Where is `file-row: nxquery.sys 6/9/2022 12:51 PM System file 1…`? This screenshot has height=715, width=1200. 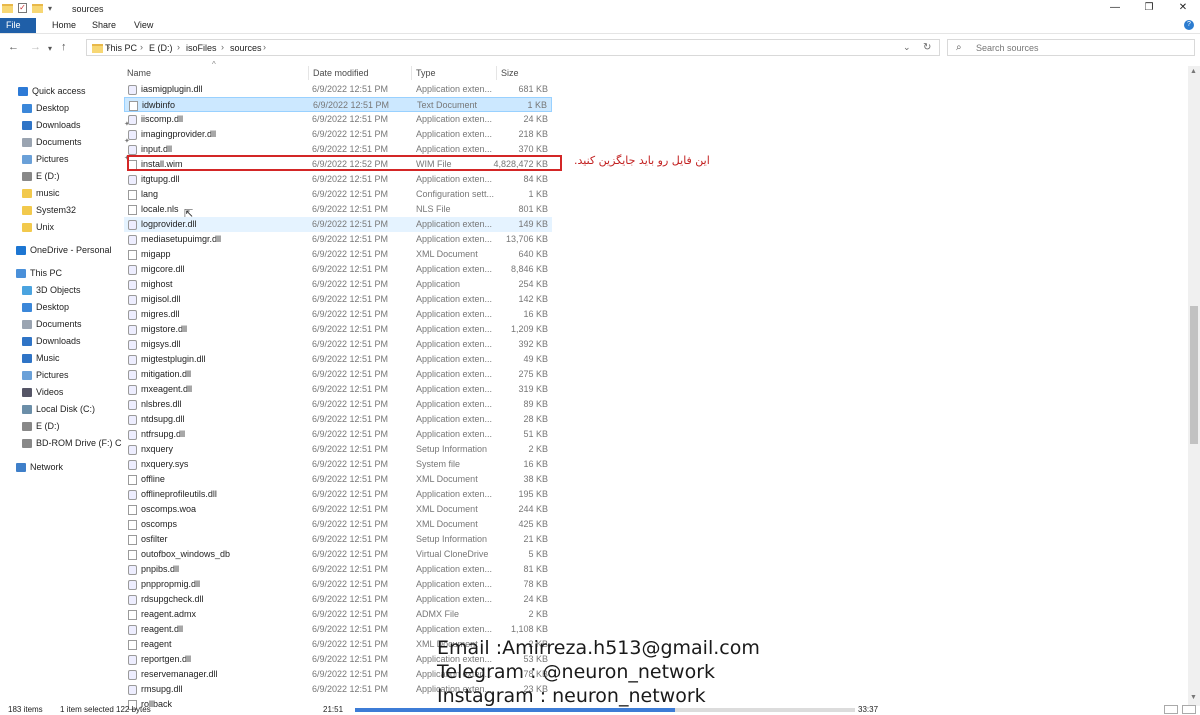 file-row: nxquery.sys 6/9/2022 12:51 PM System file 1… is located at coordinates (338, 464).